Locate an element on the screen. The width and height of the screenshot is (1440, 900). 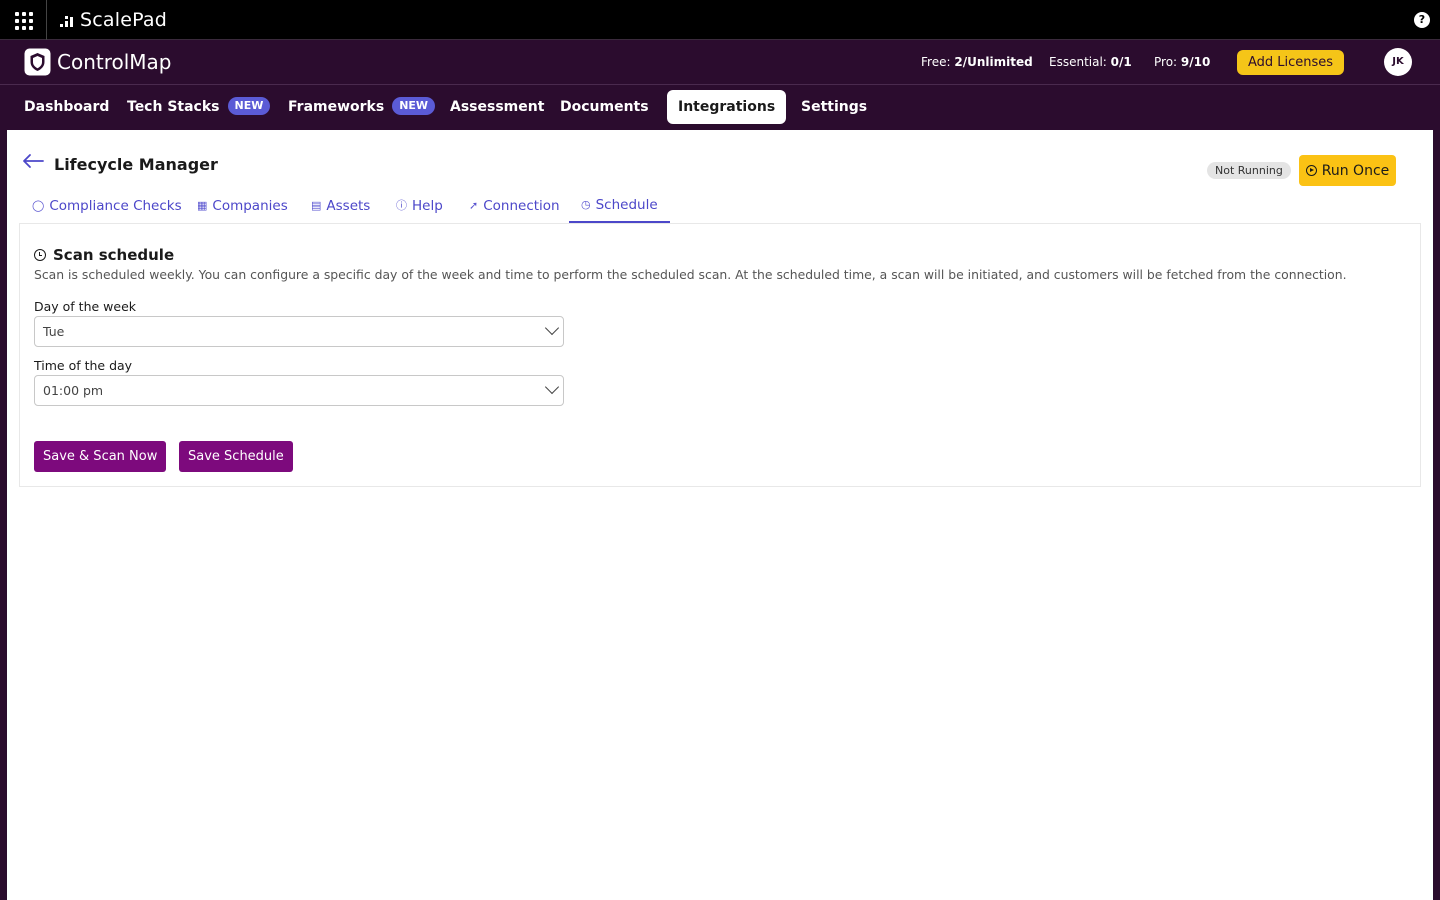
clock-icon is located at coordinates (40, 255).